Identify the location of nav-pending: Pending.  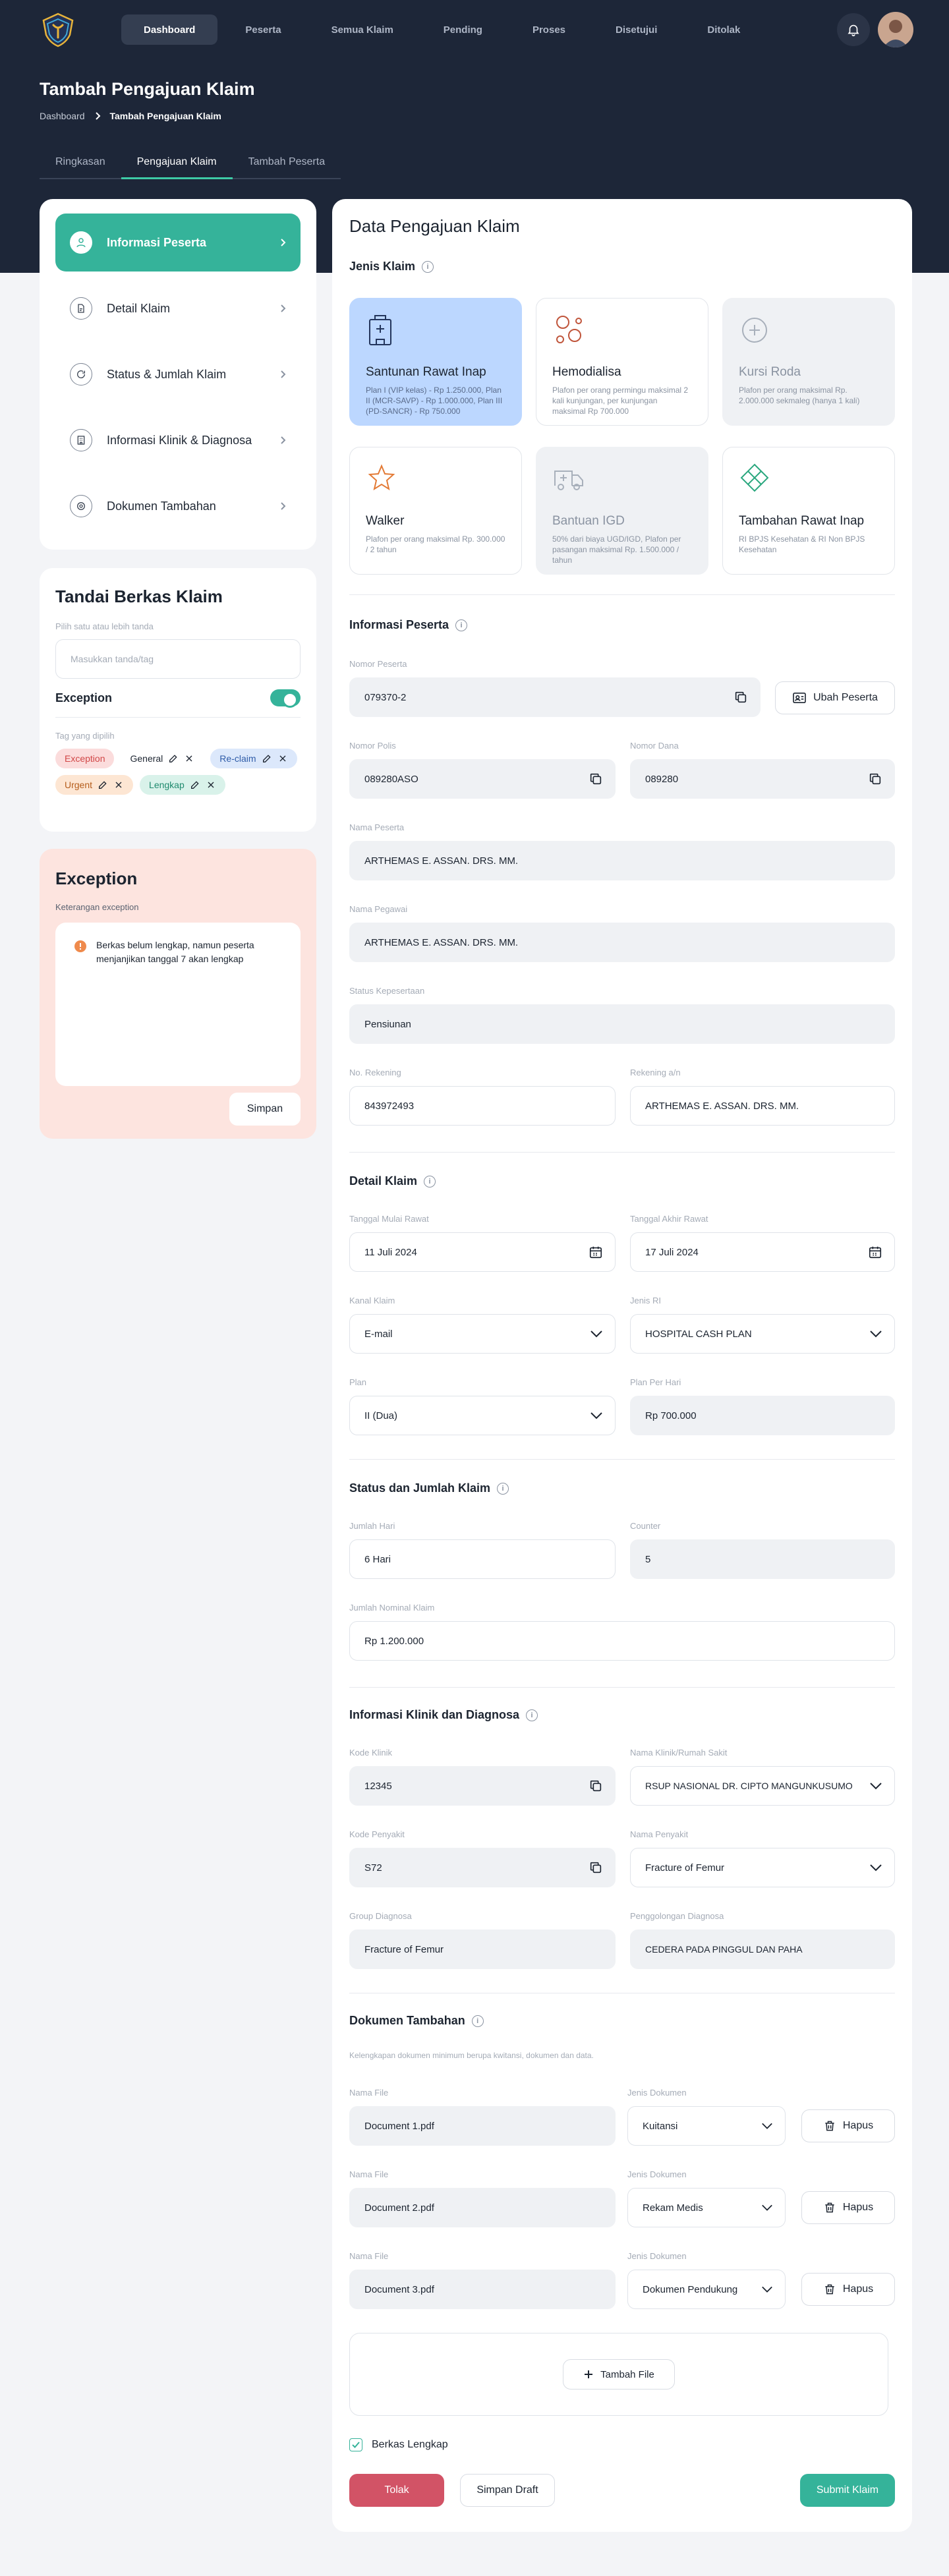
(463, 29).